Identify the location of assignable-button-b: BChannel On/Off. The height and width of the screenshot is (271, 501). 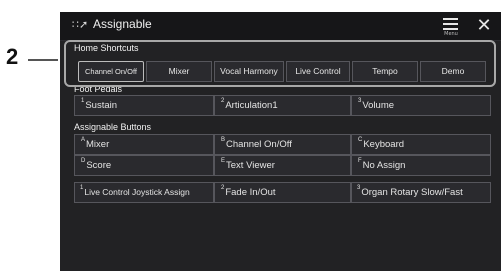
(282, 144).